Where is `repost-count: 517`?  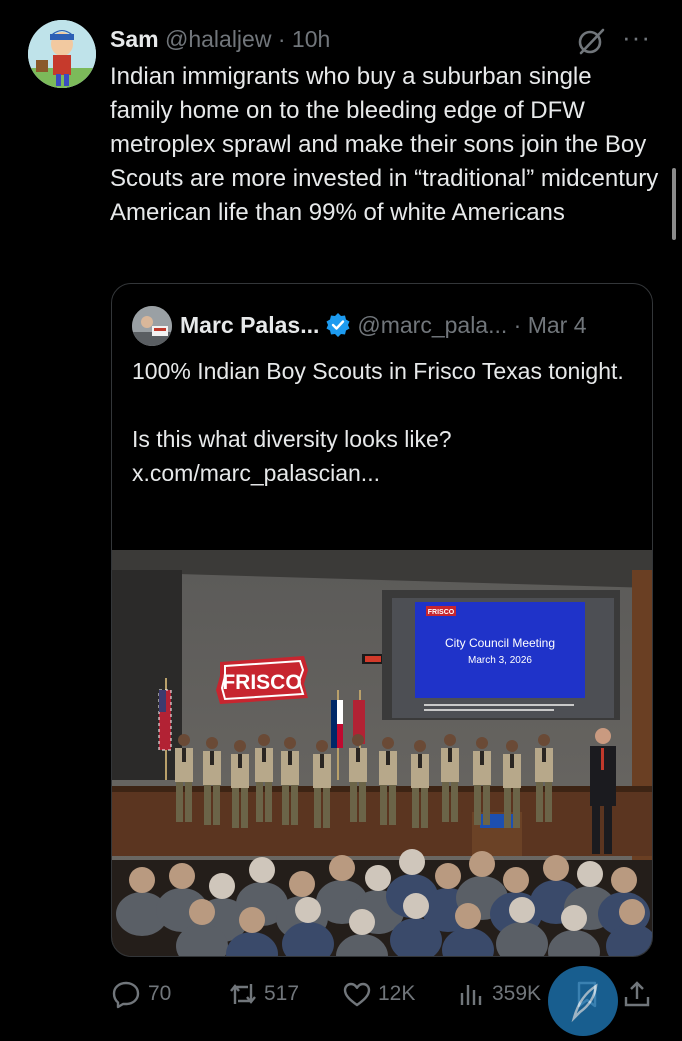 repost-count: 517 is located at coordinates (282, 993).